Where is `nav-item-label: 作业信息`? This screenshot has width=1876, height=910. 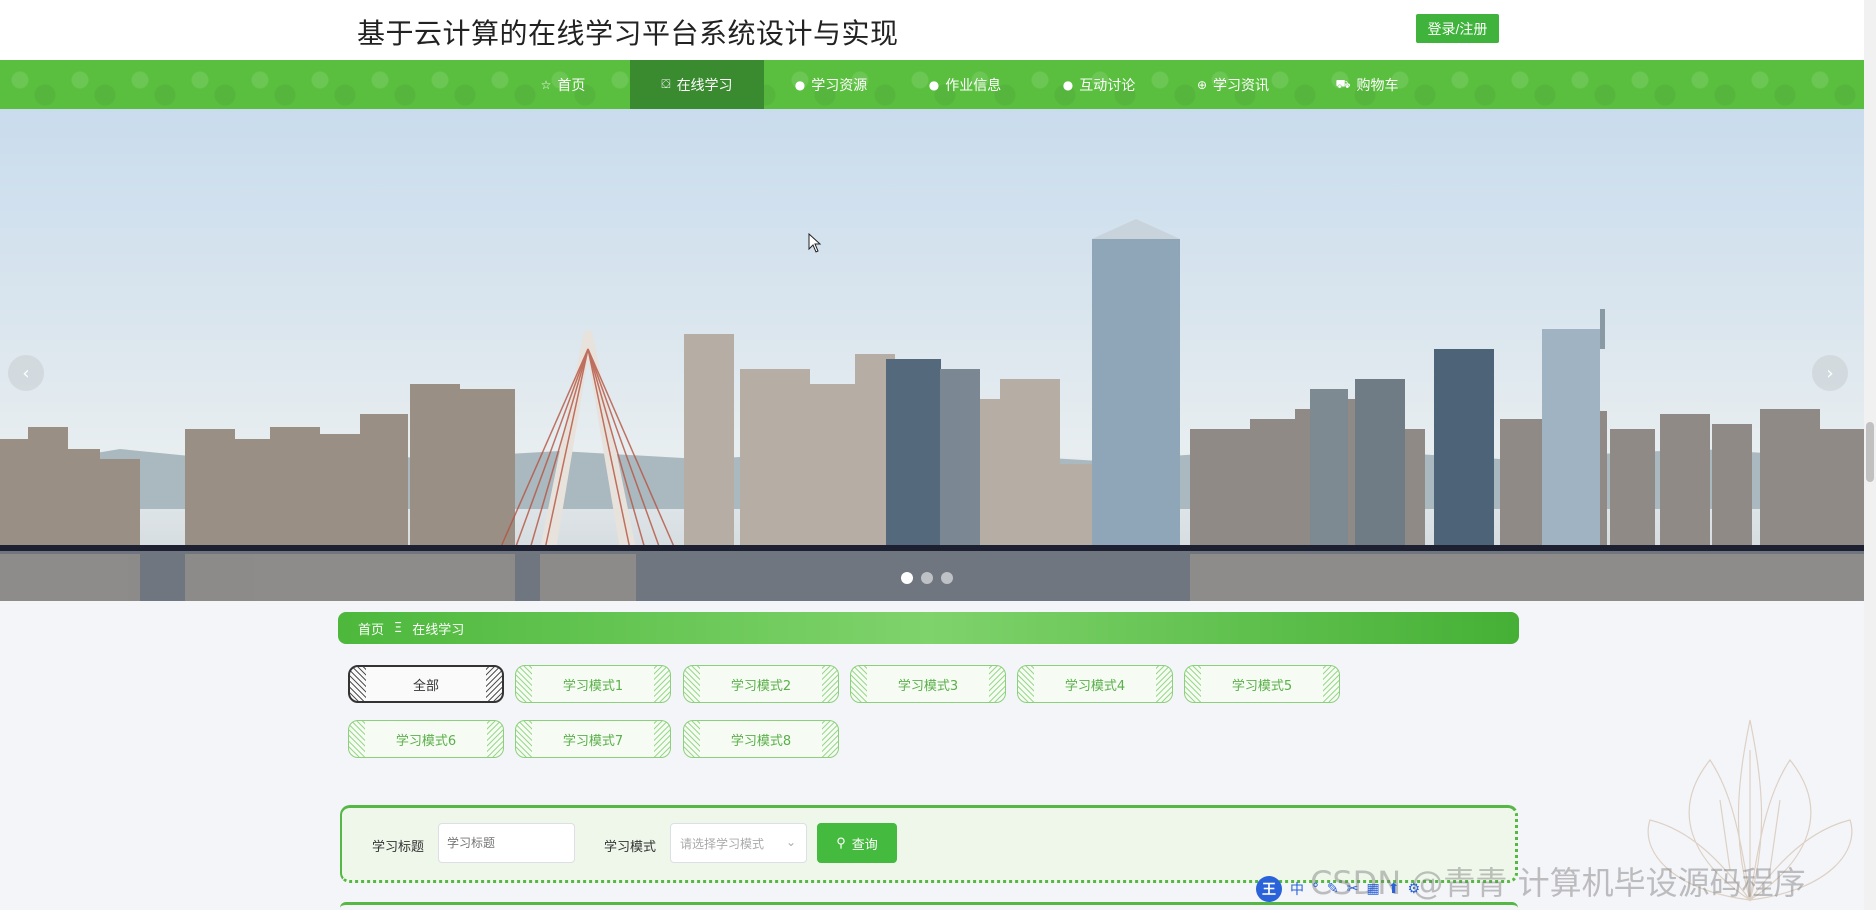
nav-item-label: 作业信息 is located at coordinates (973, 85).